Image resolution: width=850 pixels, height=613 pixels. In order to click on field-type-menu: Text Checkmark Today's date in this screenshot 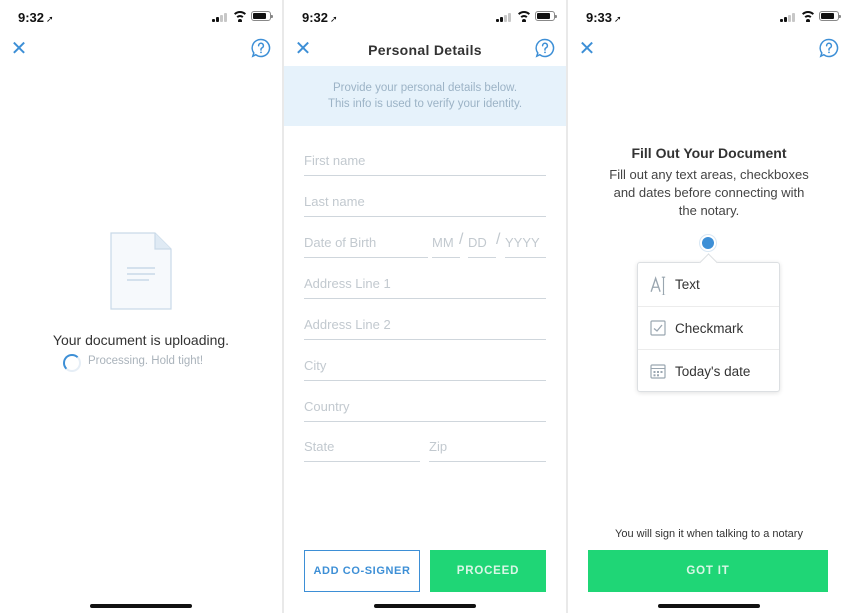, I will do `click(708, 327)`.